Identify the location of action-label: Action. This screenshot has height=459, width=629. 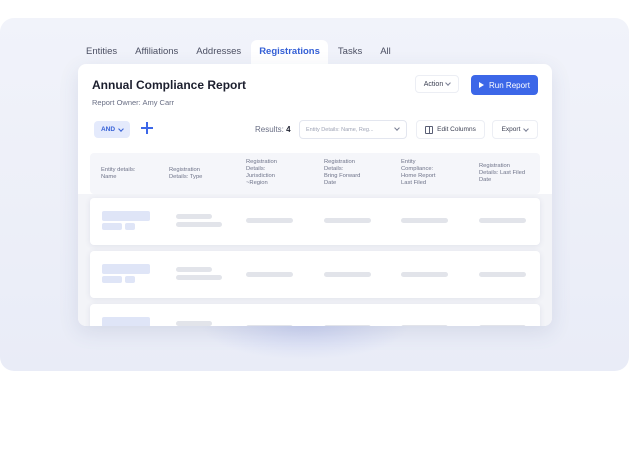
(433, 84).